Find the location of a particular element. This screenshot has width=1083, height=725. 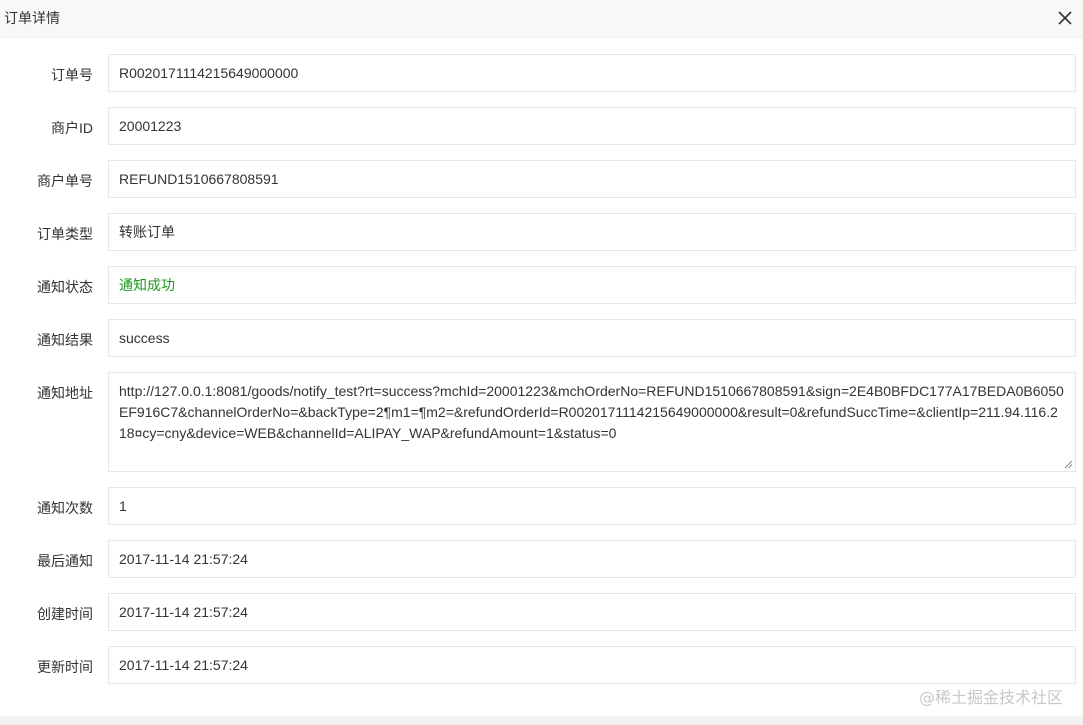

resize-handle-icon is located at coordinates (1068, 464).